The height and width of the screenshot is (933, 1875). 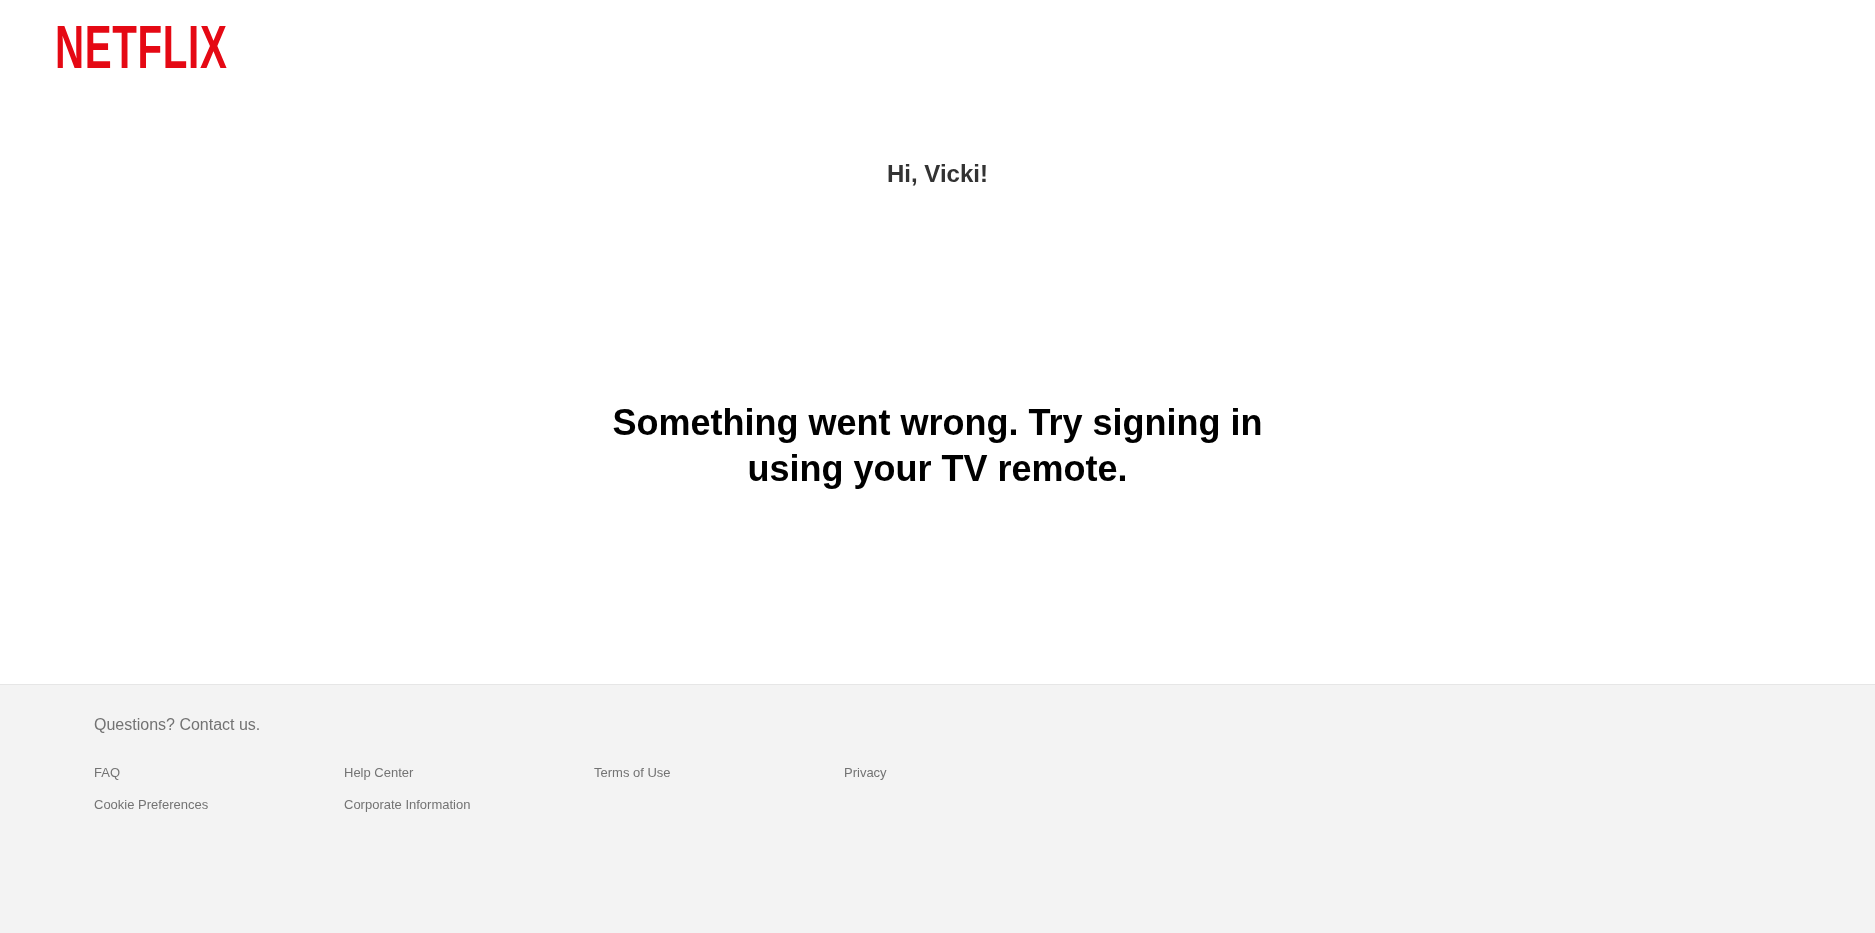 What do you see at coordinates (379, 773) in the screenshot?
I see `footer-link: Help Center` at bounding box center [379, 773].